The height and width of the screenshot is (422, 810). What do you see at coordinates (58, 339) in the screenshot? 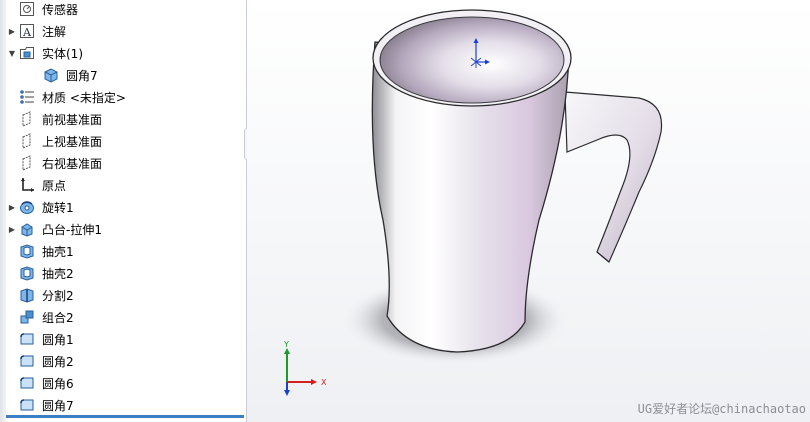
I see `tree-item-label: 圆角1` at bounding box center [58, 339].